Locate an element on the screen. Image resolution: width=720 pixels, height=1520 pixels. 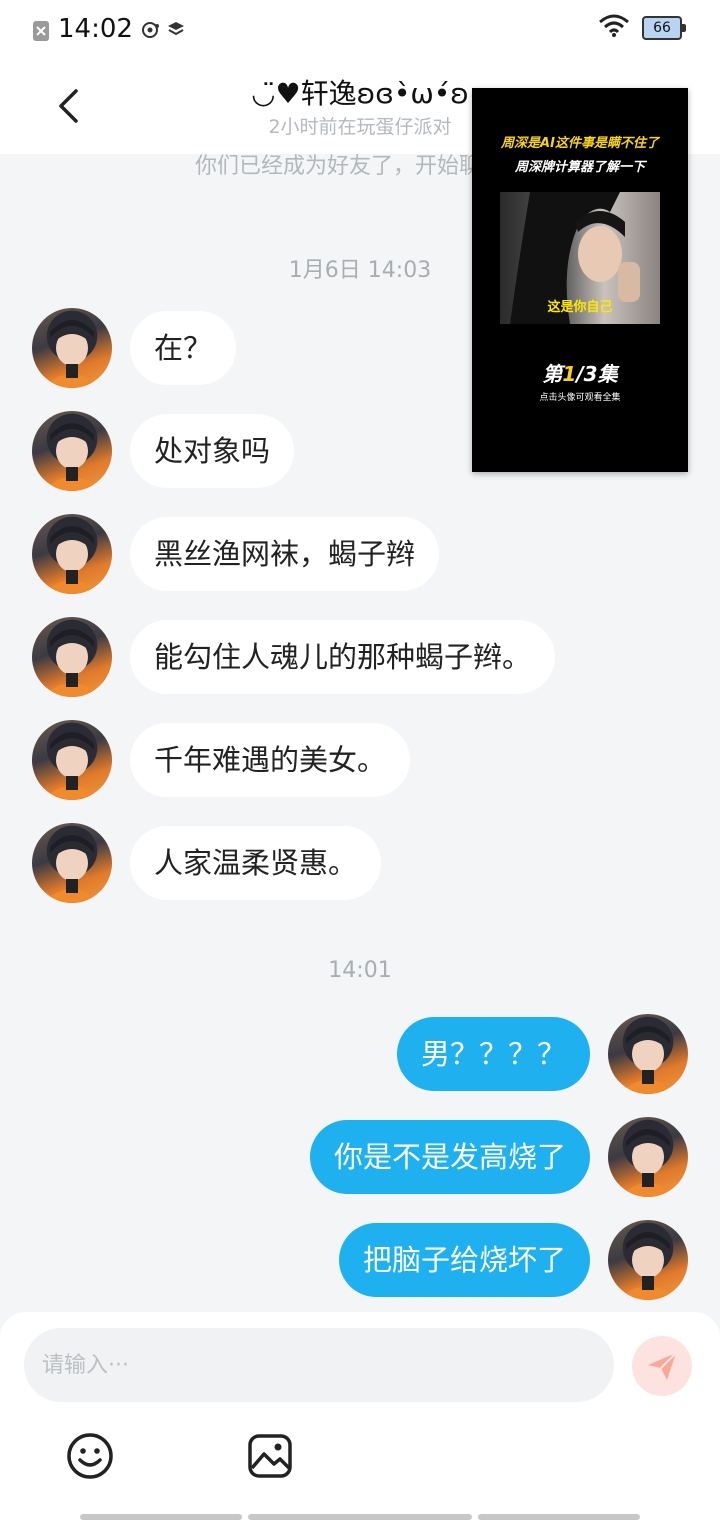
message-row: 男？？？？ is located at coordinates (542, 1054).